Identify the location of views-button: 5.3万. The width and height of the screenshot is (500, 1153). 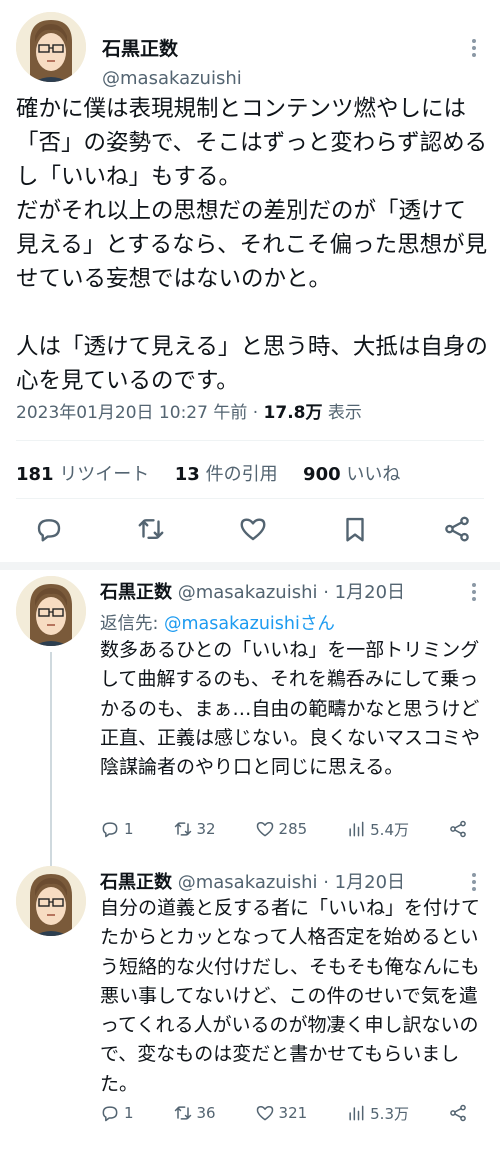
(377, 1113).